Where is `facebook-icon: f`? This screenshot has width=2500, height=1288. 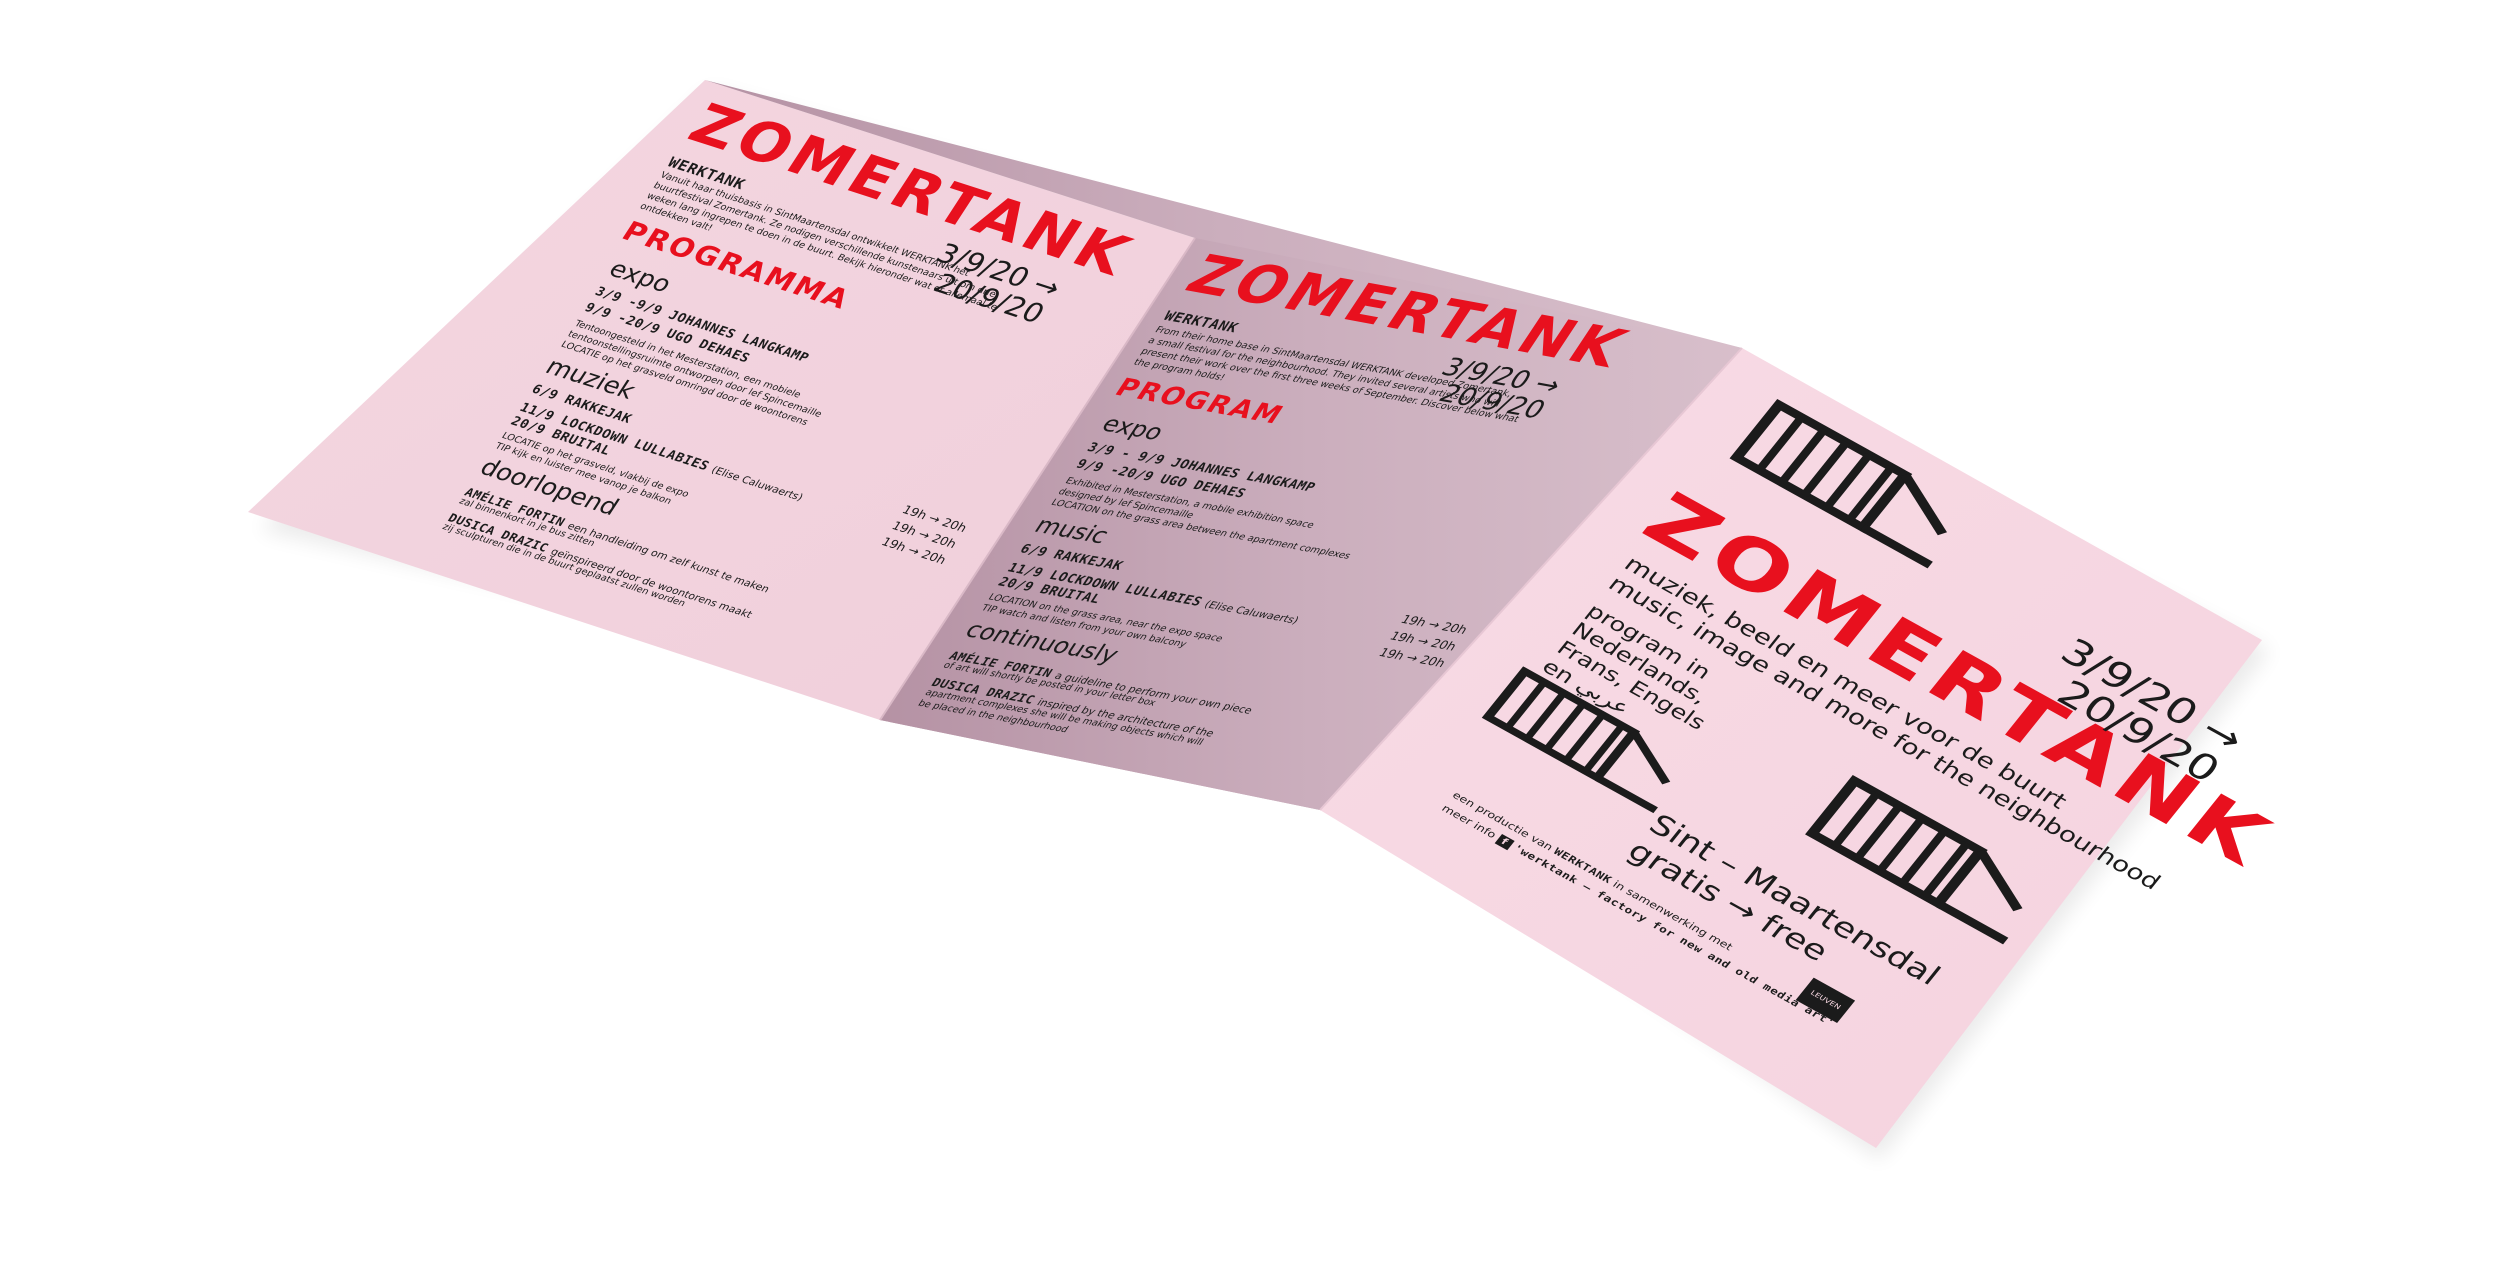
facebook-icon: f is located at coordinates (1504, 841).